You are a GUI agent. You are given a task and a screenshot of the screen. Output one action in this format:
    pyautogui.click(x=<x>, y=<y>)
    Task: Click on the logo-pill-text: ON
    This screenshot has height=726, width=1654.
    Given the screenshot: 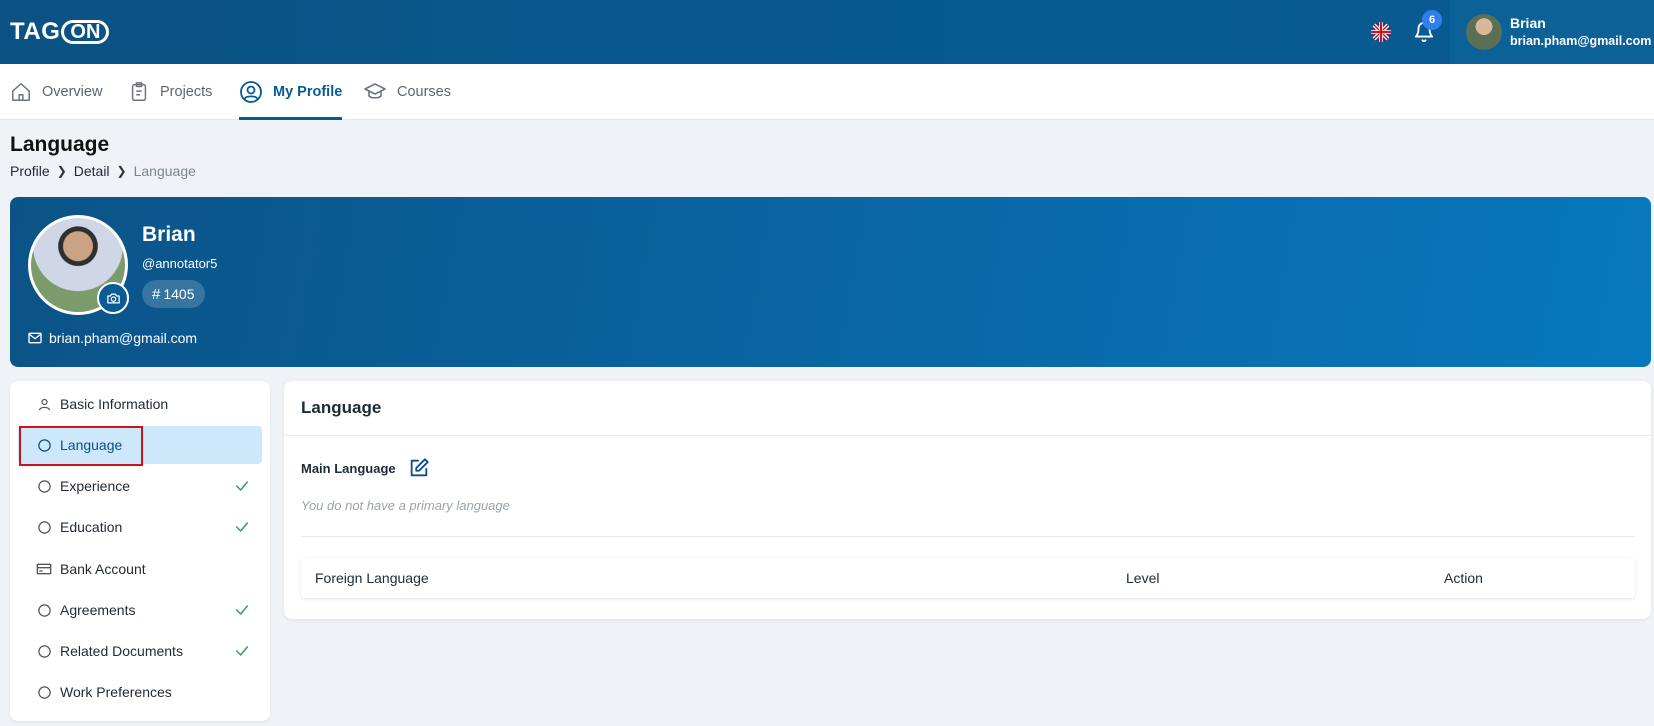 What is the action you would take?
    pyautogui.click(x=85, y=31)
    